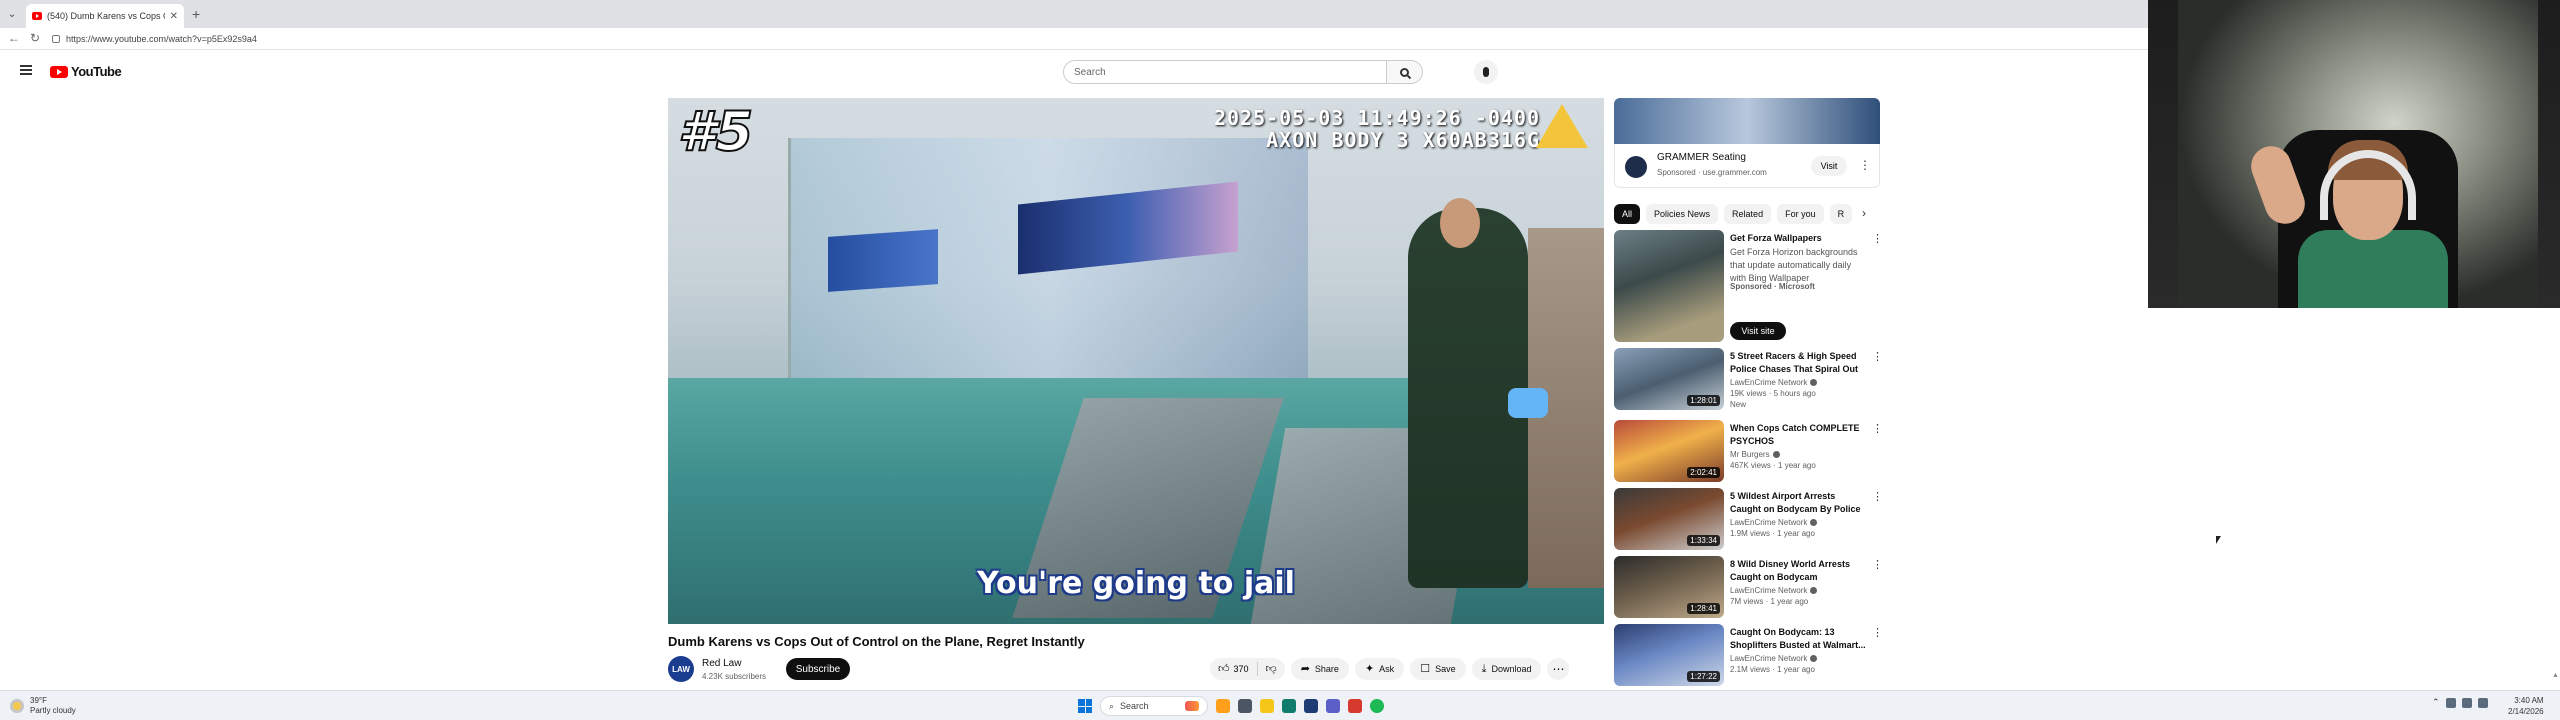  Describe the element at coordinates (1234, 669) in the screenshot. I see `like-button: 👍︎ 370` at that location.